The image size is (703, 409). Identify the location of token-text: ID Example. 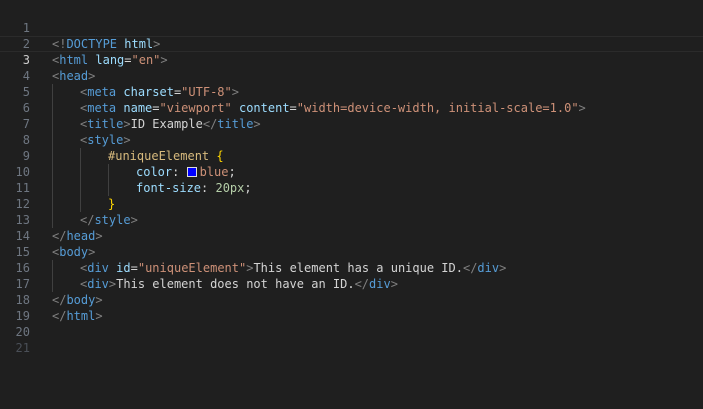
(166, 124).